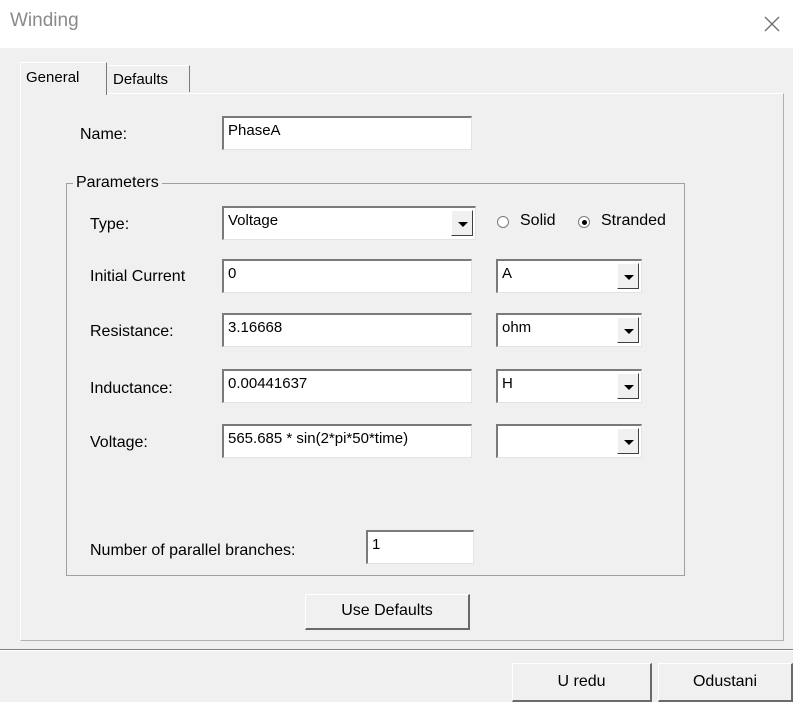 The width and height of the screenshot is (793, 702). I want to click on parameters-group-label: Parameters, so click(117, 183).